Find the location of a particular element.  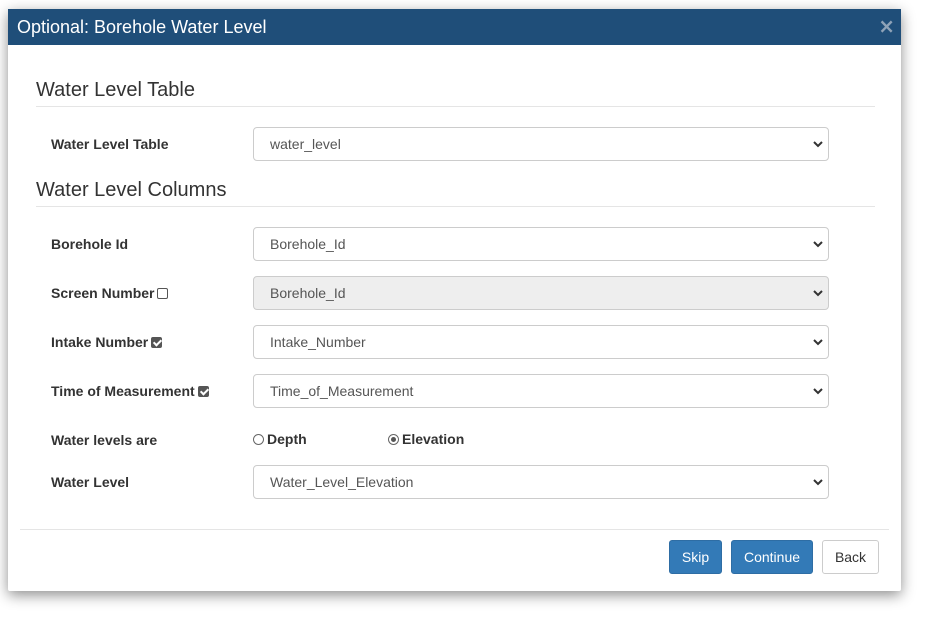

water-level-label: Water Level is located at coordinates (90, 482).